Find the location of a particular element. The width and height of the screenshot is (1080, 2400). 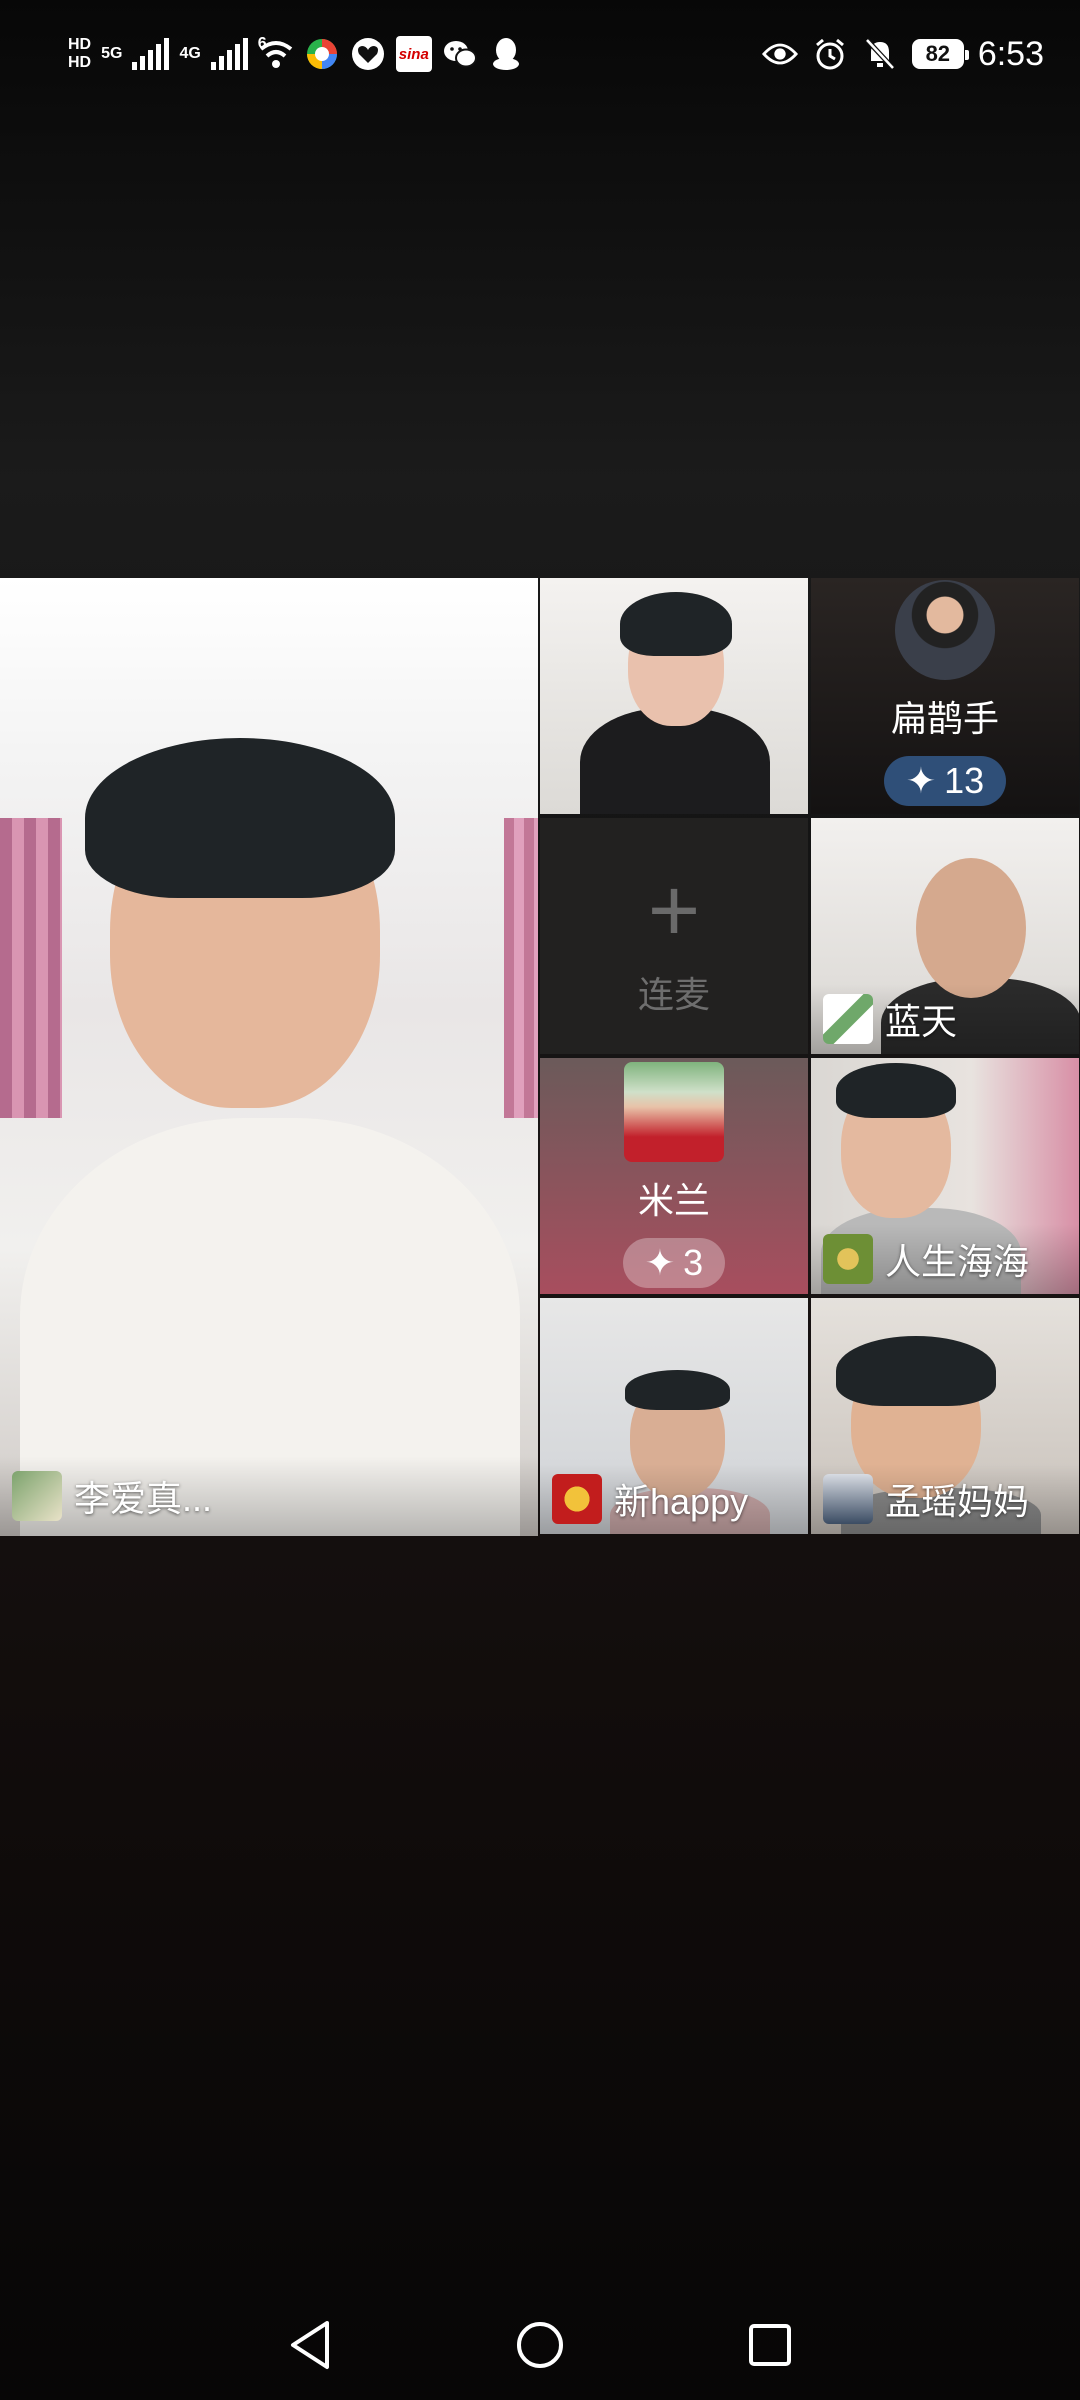

sina-app-icon: sina is located at coordinates (413, 54).